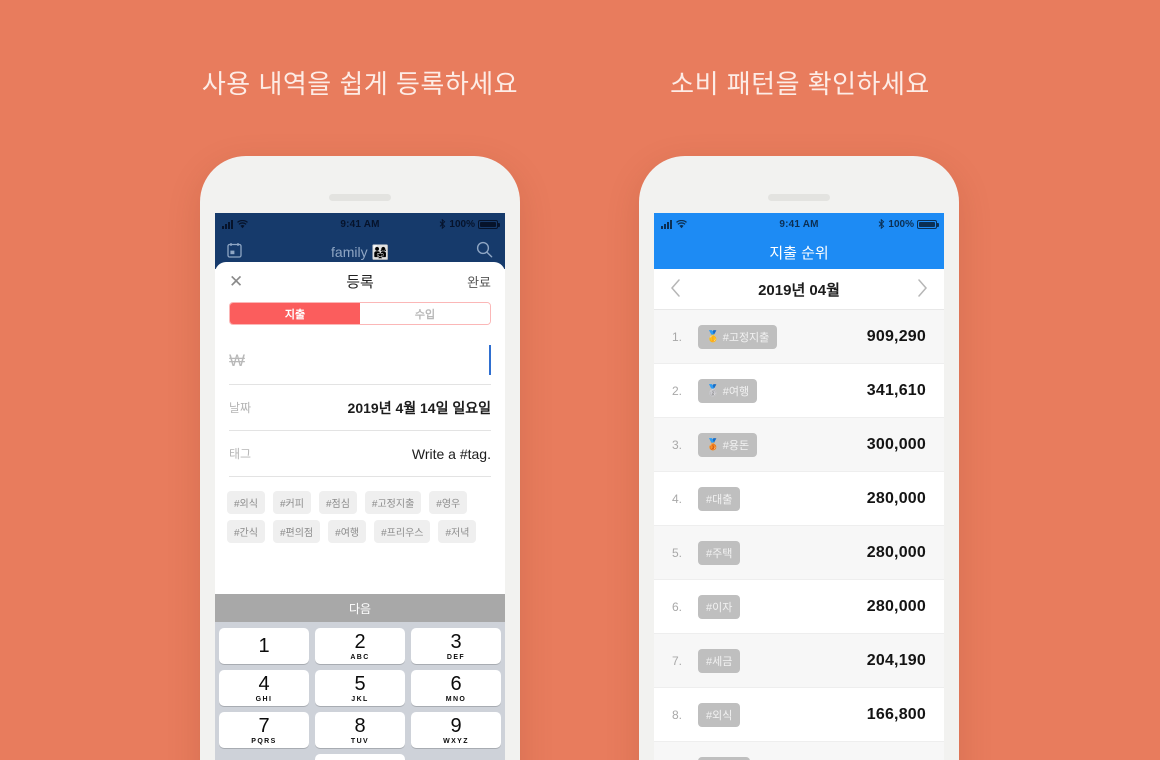 The width and height of the screenshot is (1160, 760). I want to click on chevron-left-icon, so click(675, 289).